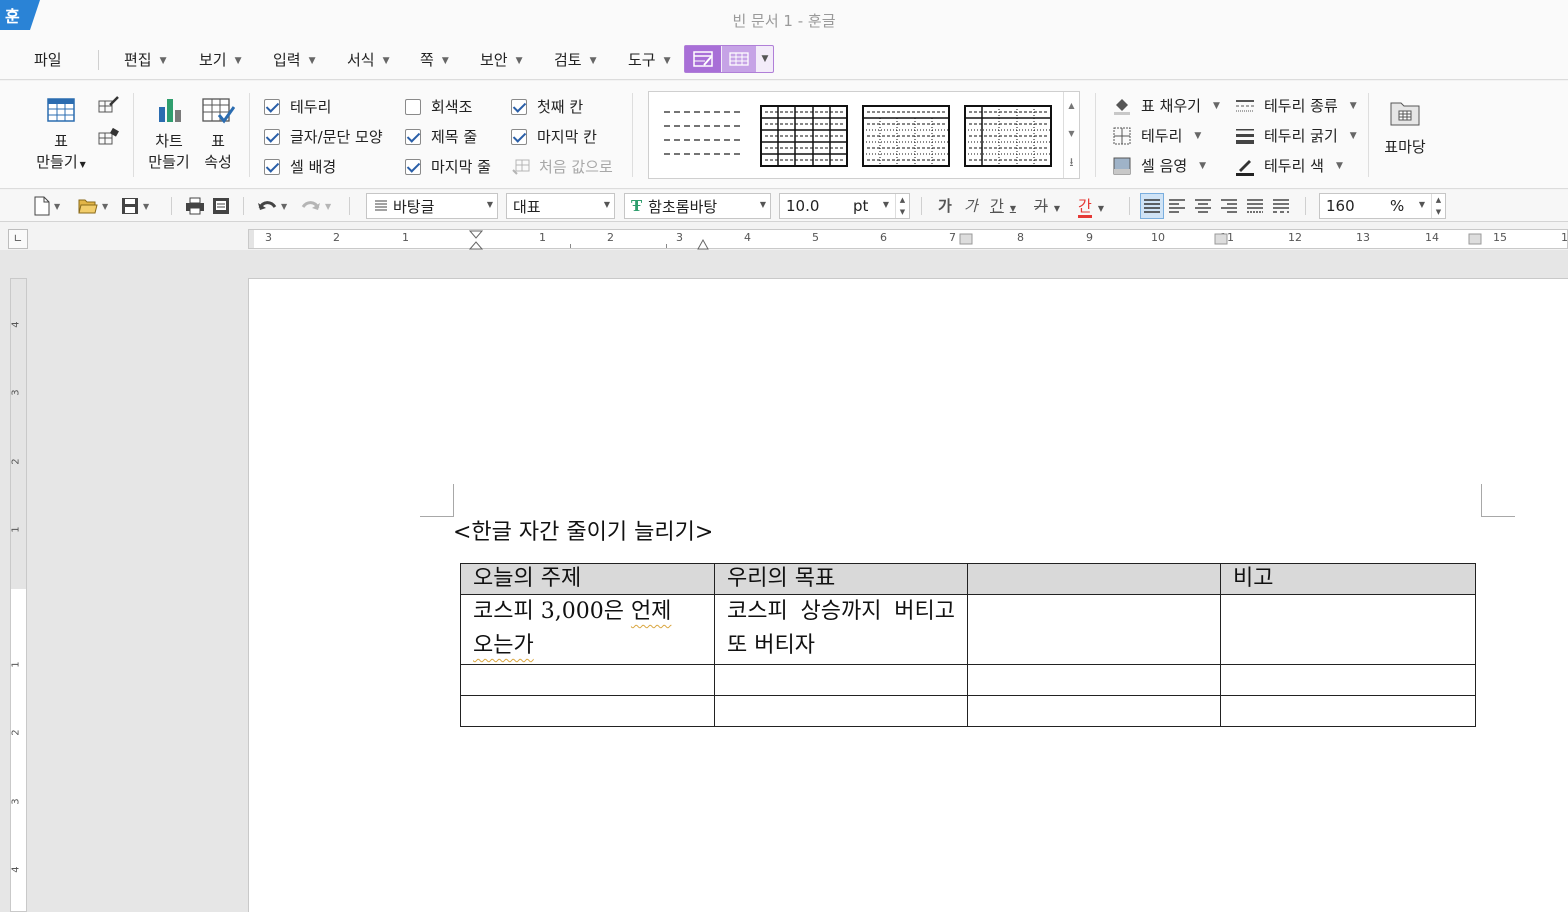  Describe the element at coordinates (804, 136) in the screenshot. I see `table-style-grid` at that location.